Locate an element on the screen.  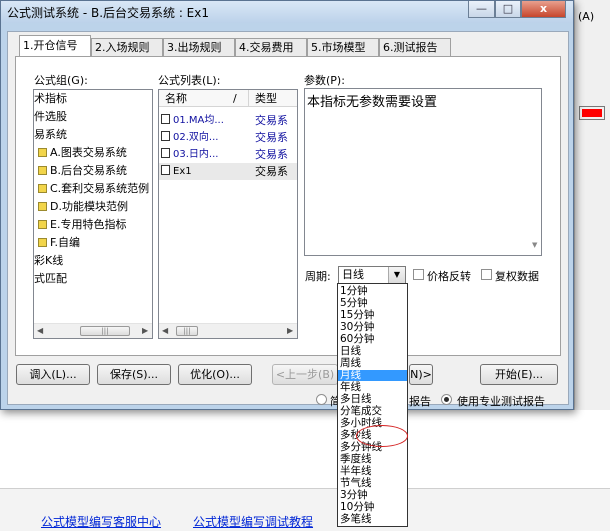
prev-step-button: <上一步(B) is located at coordinates (305, 374).